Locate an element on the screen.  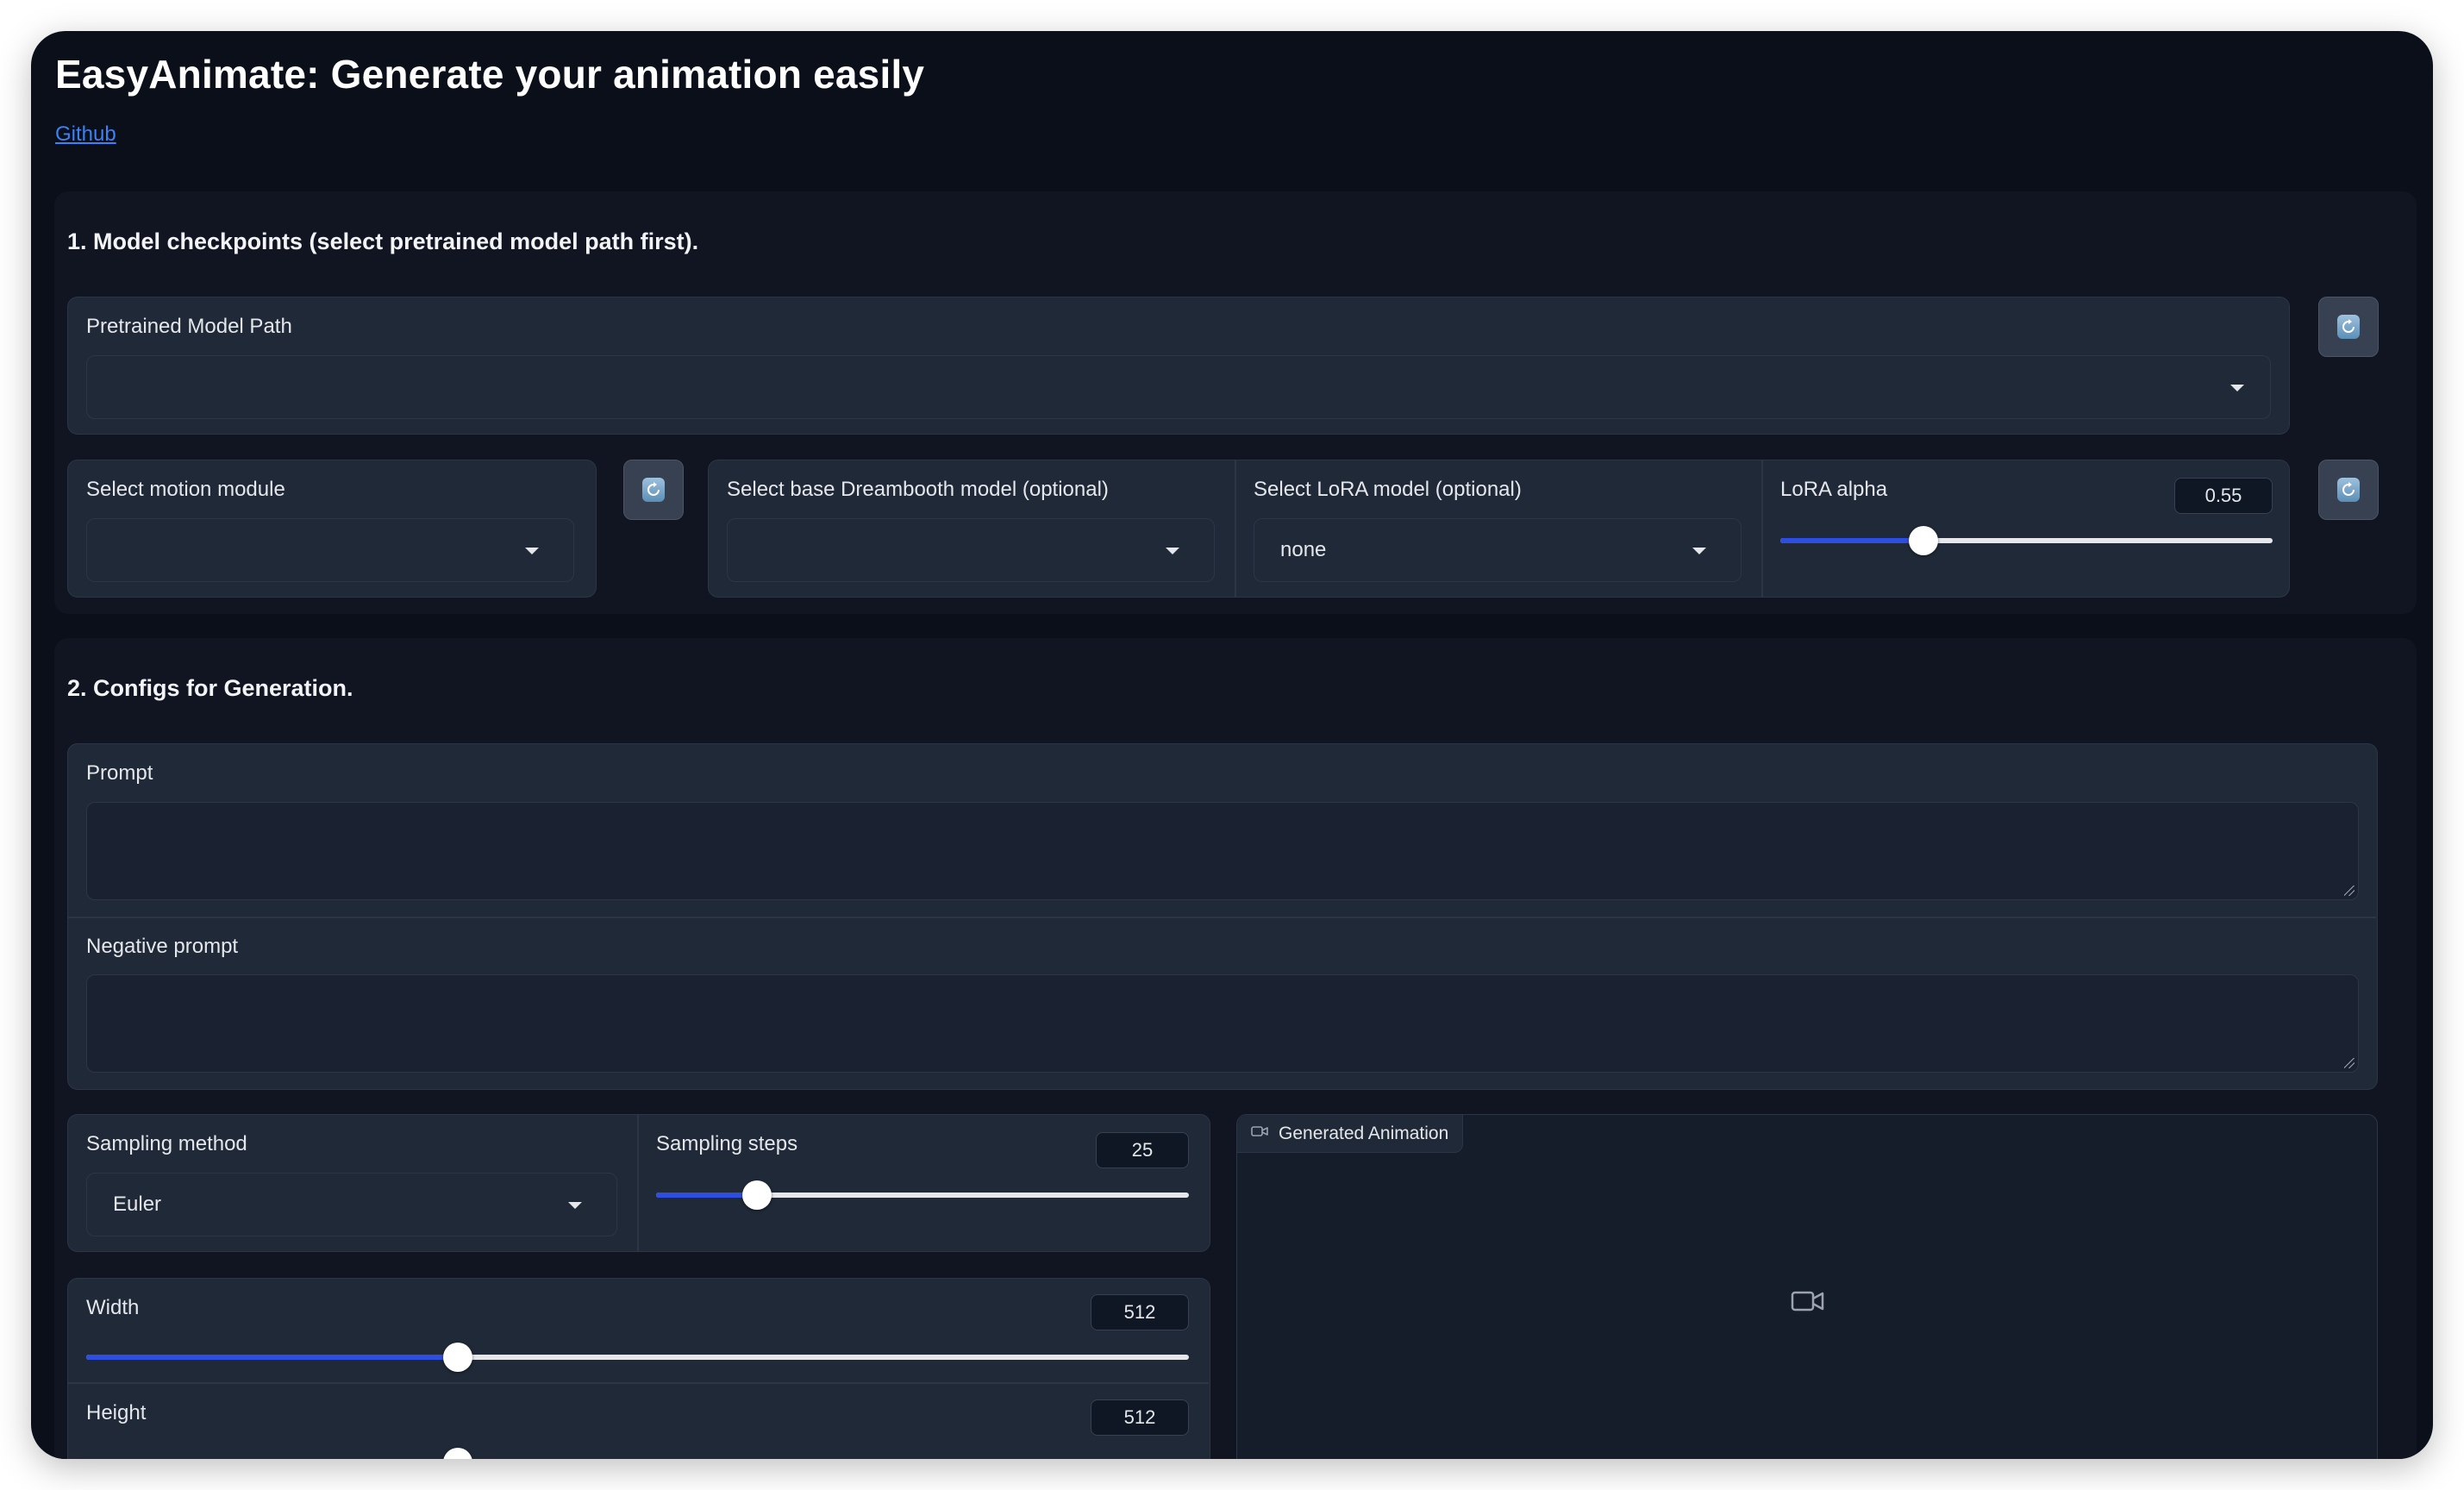
base-dreambooth-dropdown is located at coordinates (971, 550).